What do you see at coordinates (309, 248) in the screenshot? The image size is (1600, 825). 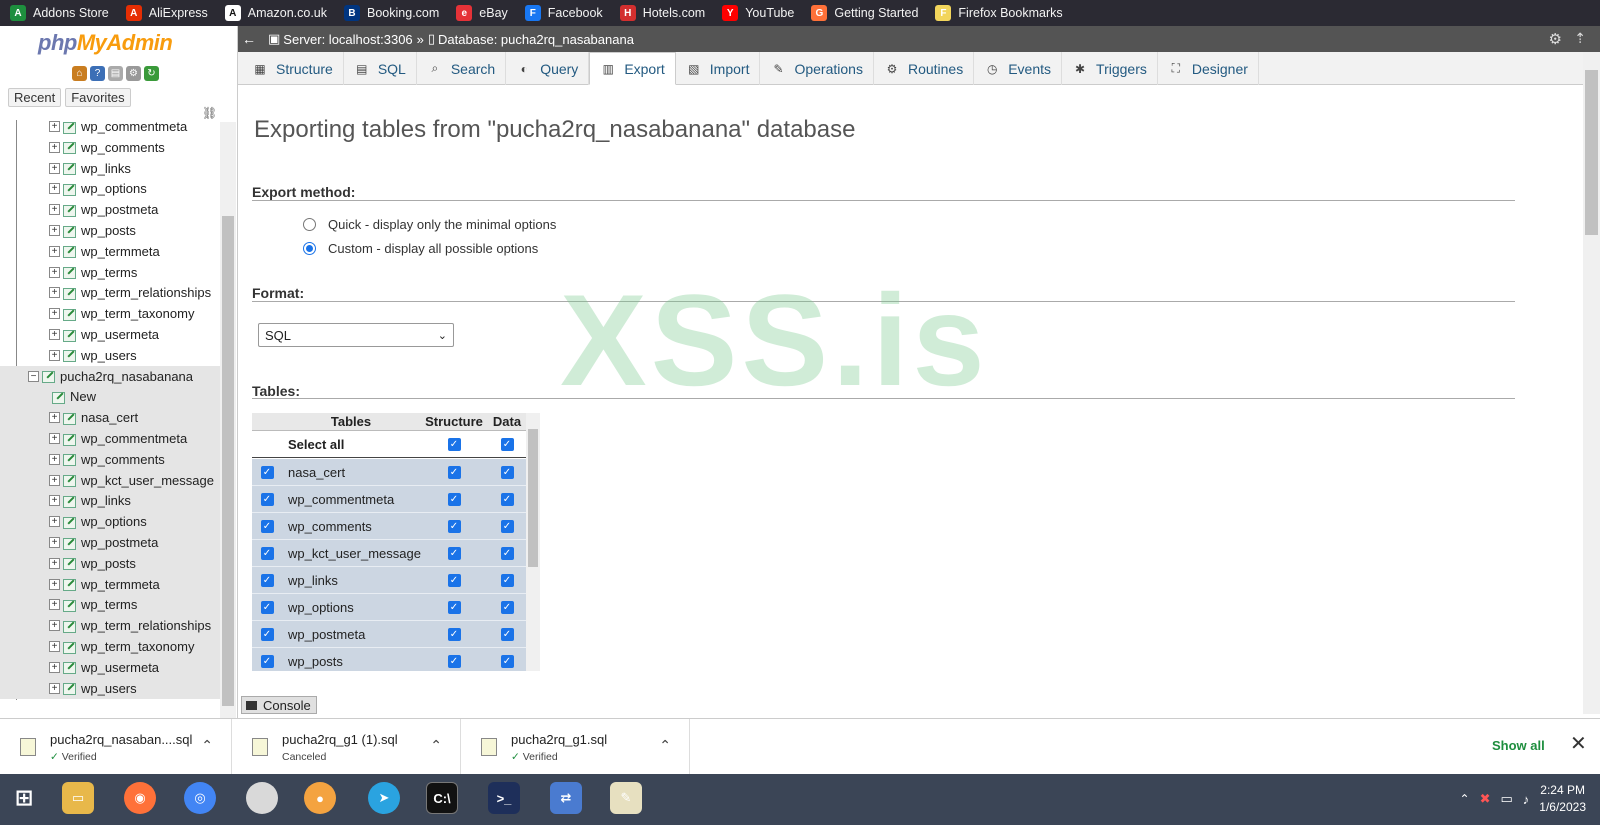 I see `radio-custom` at bounding box center [309, 248].